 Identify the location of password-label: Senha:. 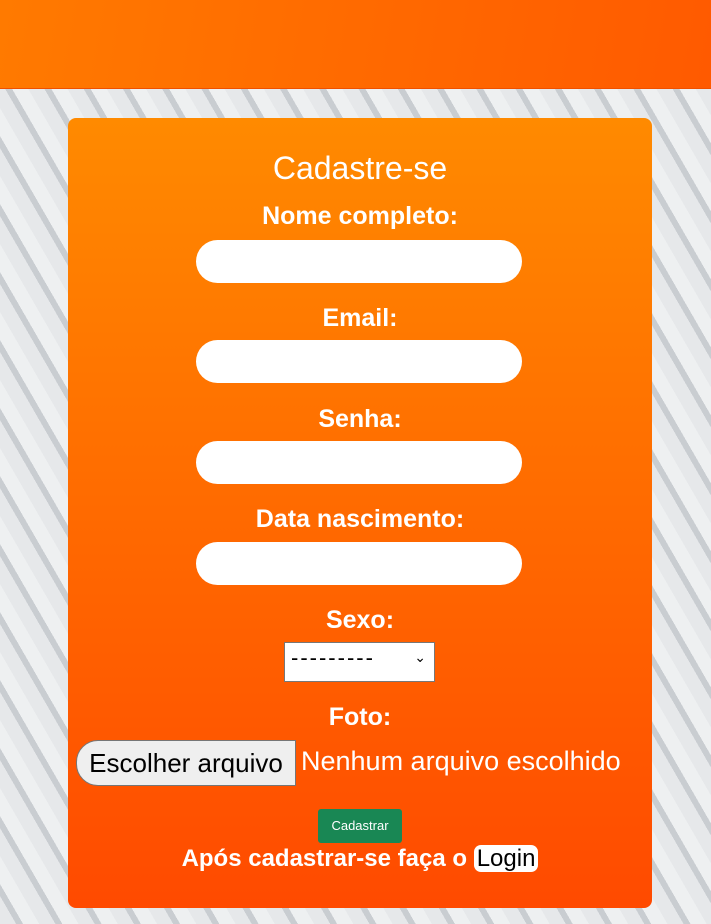
(360, 419).